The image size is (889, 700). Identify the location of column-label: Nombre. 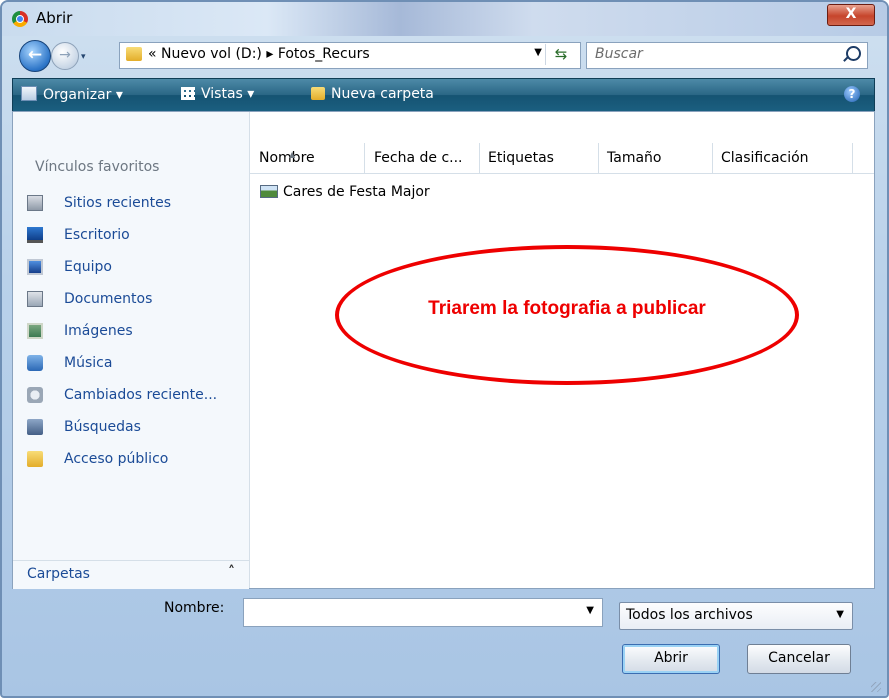
(287, 158).